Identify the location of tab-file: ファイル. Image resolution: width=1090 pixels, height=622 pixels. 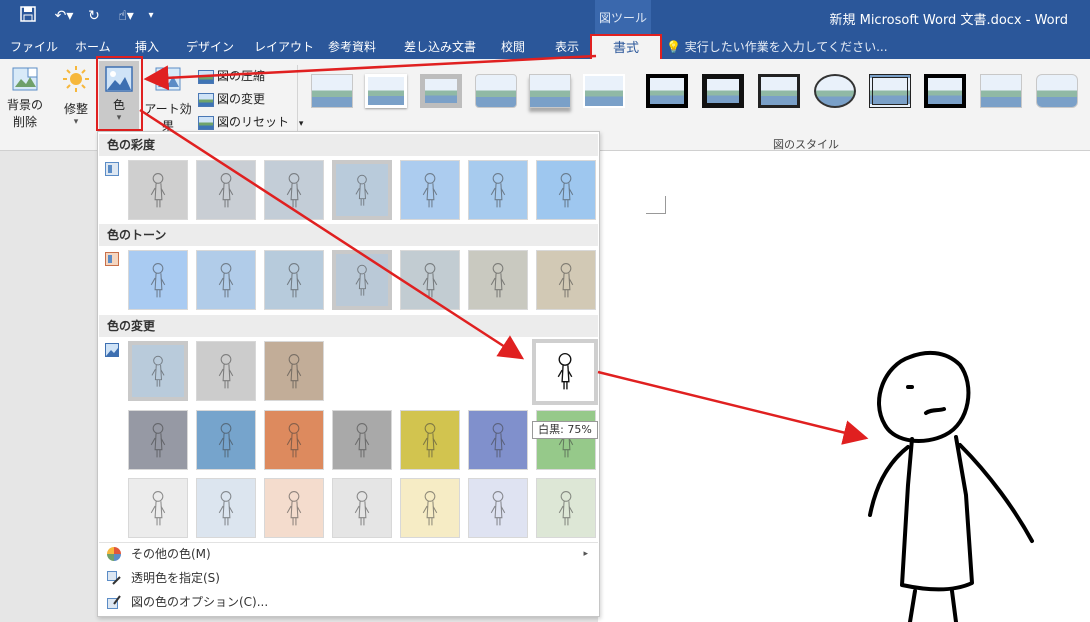
(34, 47).